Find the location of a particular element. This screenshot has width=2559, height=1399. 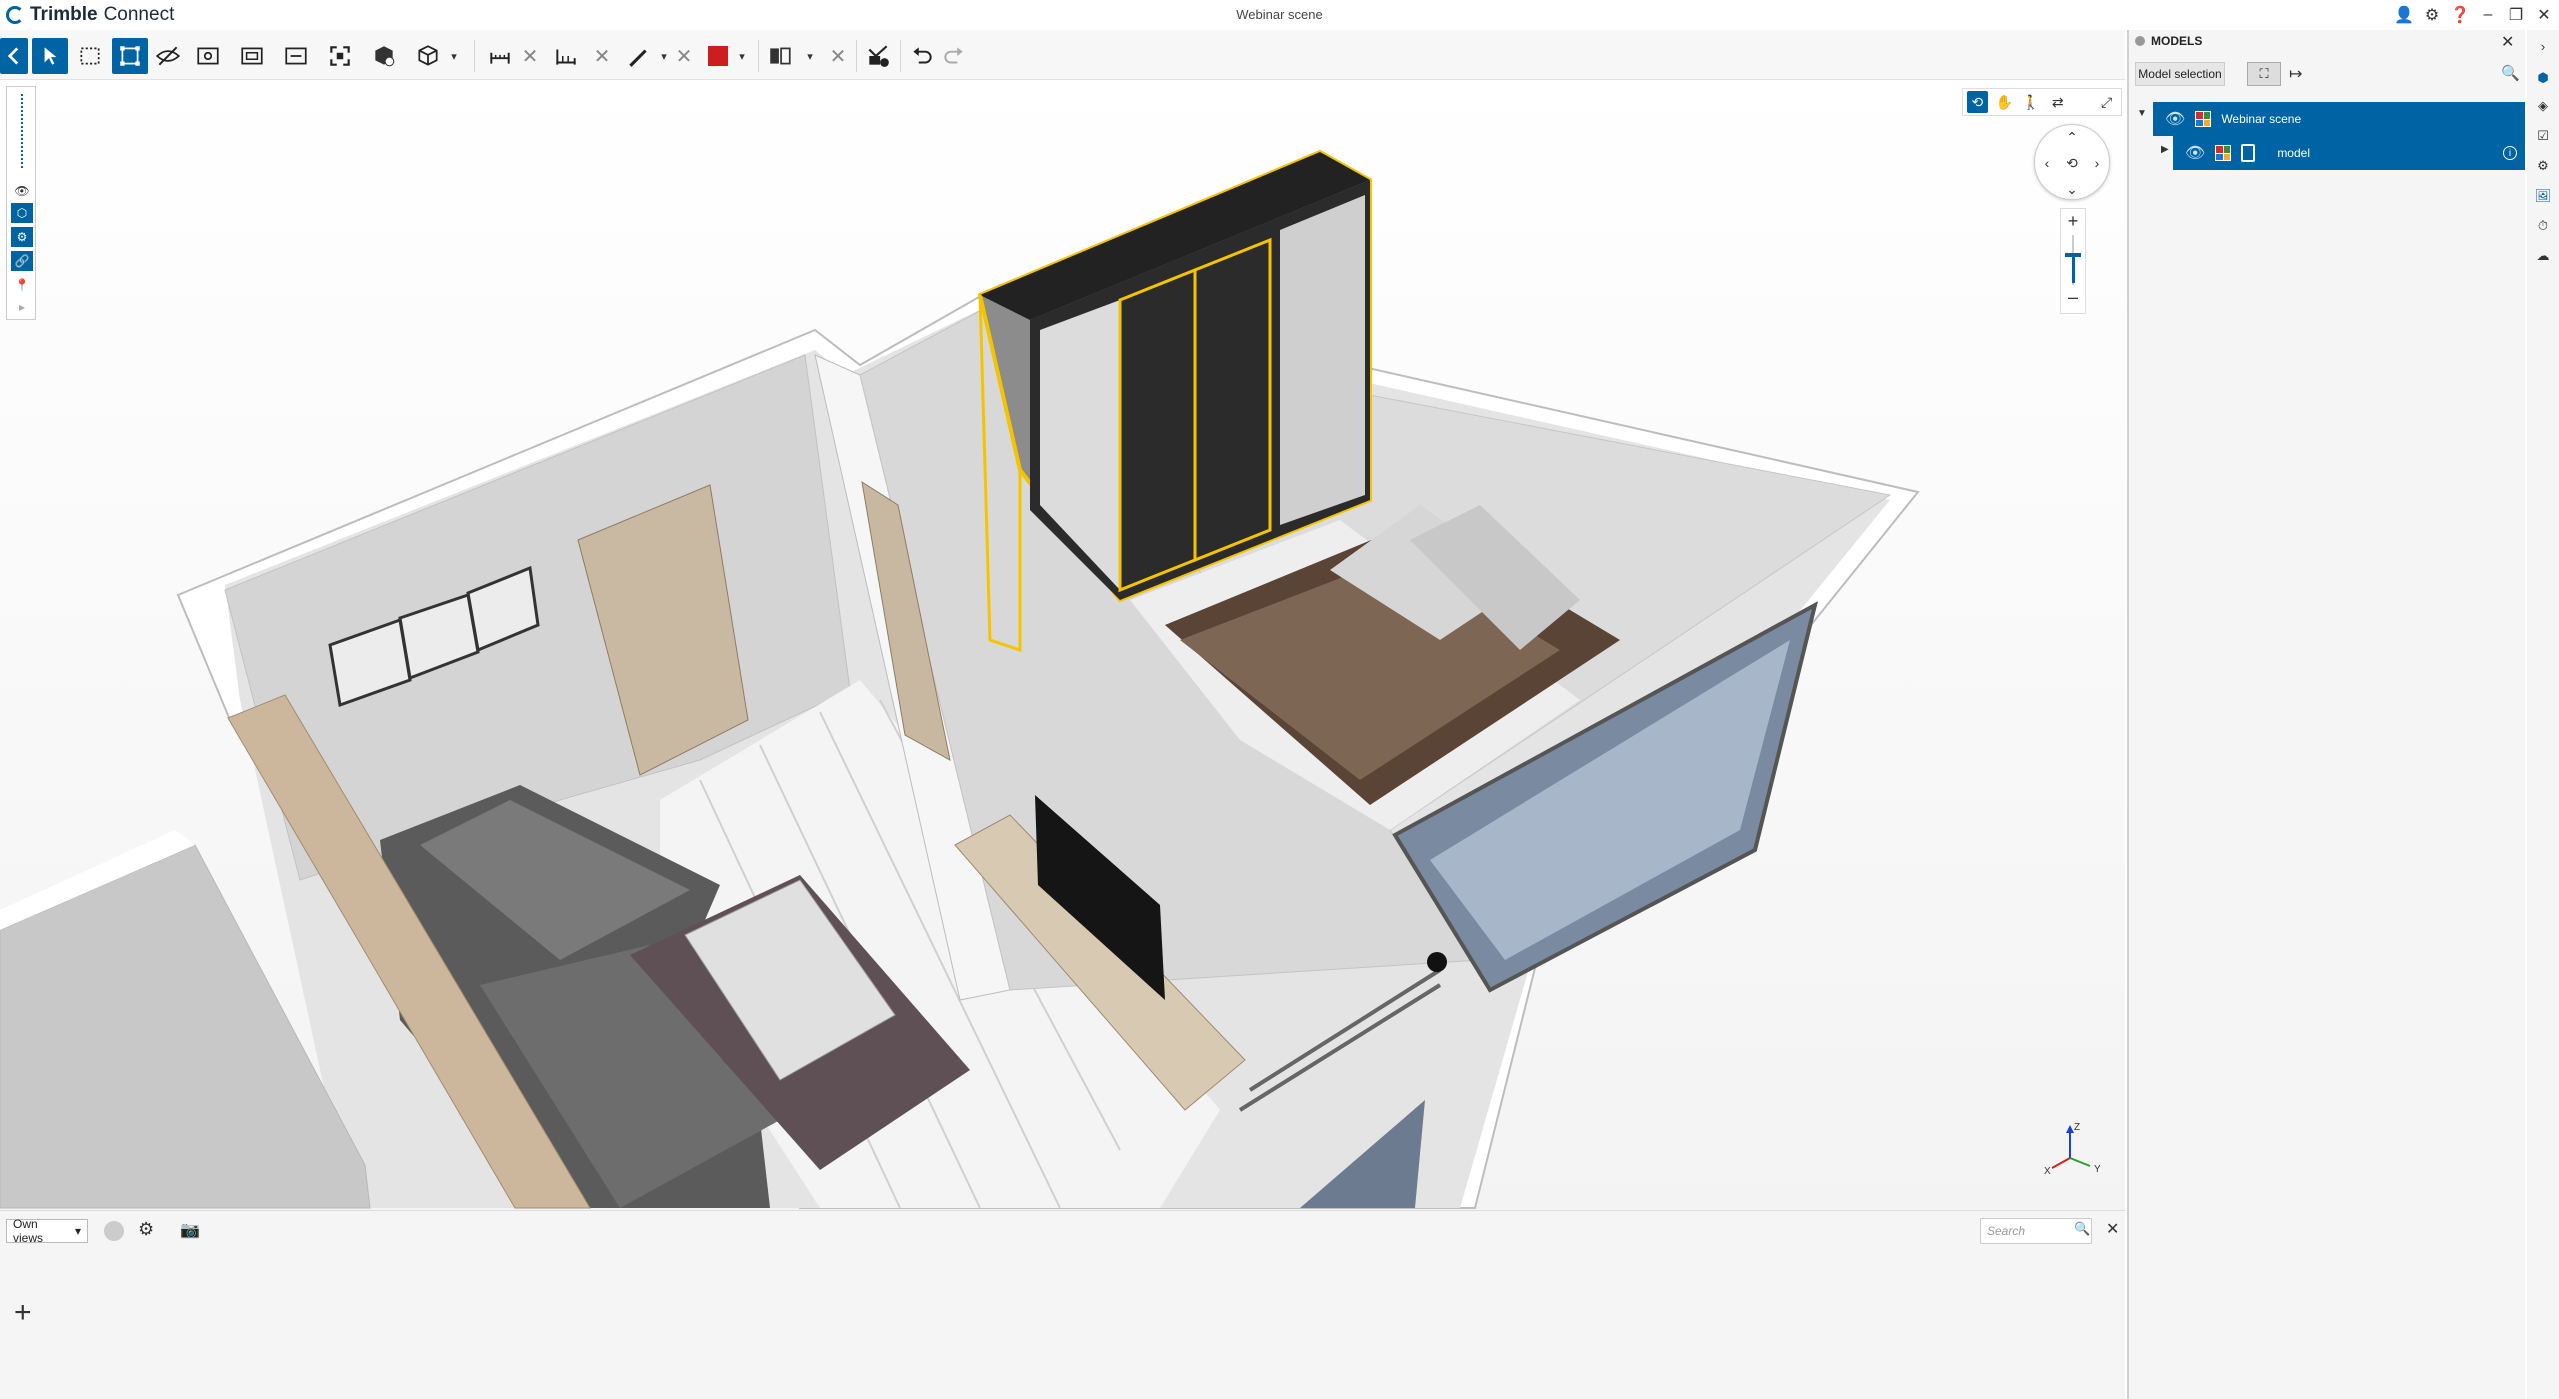

brand-name: Trimble is located at coordinates (64, 14).